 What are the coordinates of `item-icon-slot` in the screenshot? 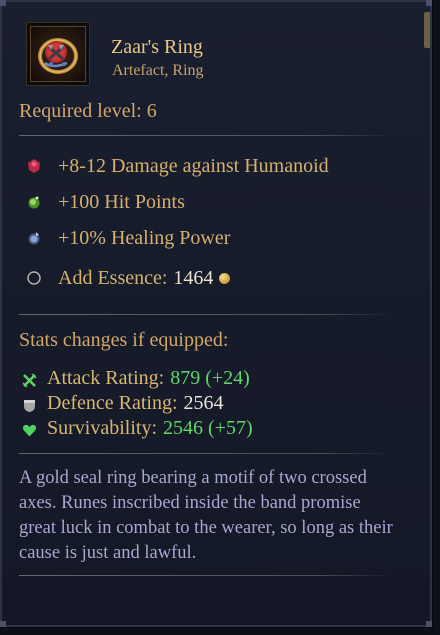 It's located at (58, 54).